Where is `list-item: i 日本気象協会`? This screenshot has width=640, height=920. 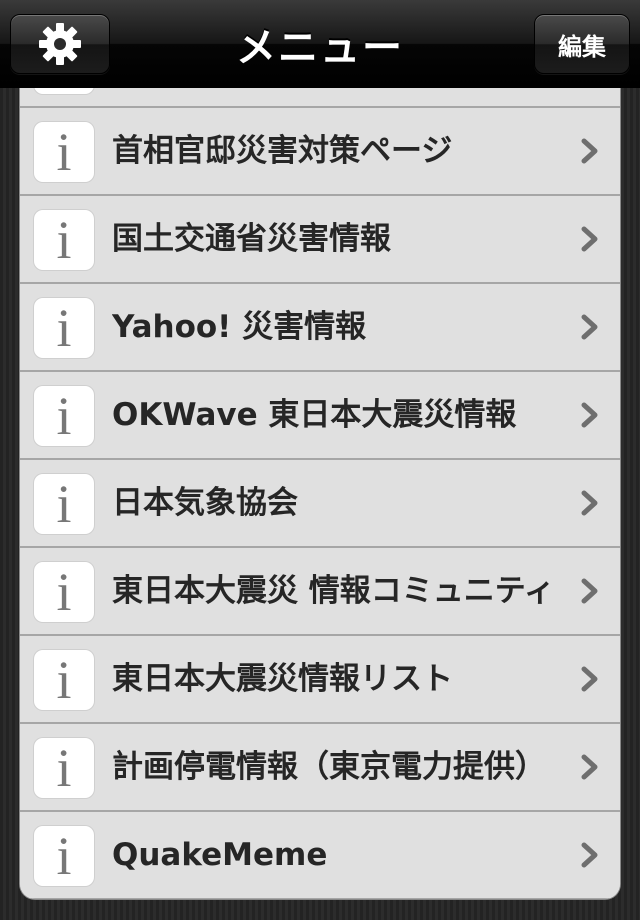 list-item: i 日本気象協会 is located at coordinates (320, 504).